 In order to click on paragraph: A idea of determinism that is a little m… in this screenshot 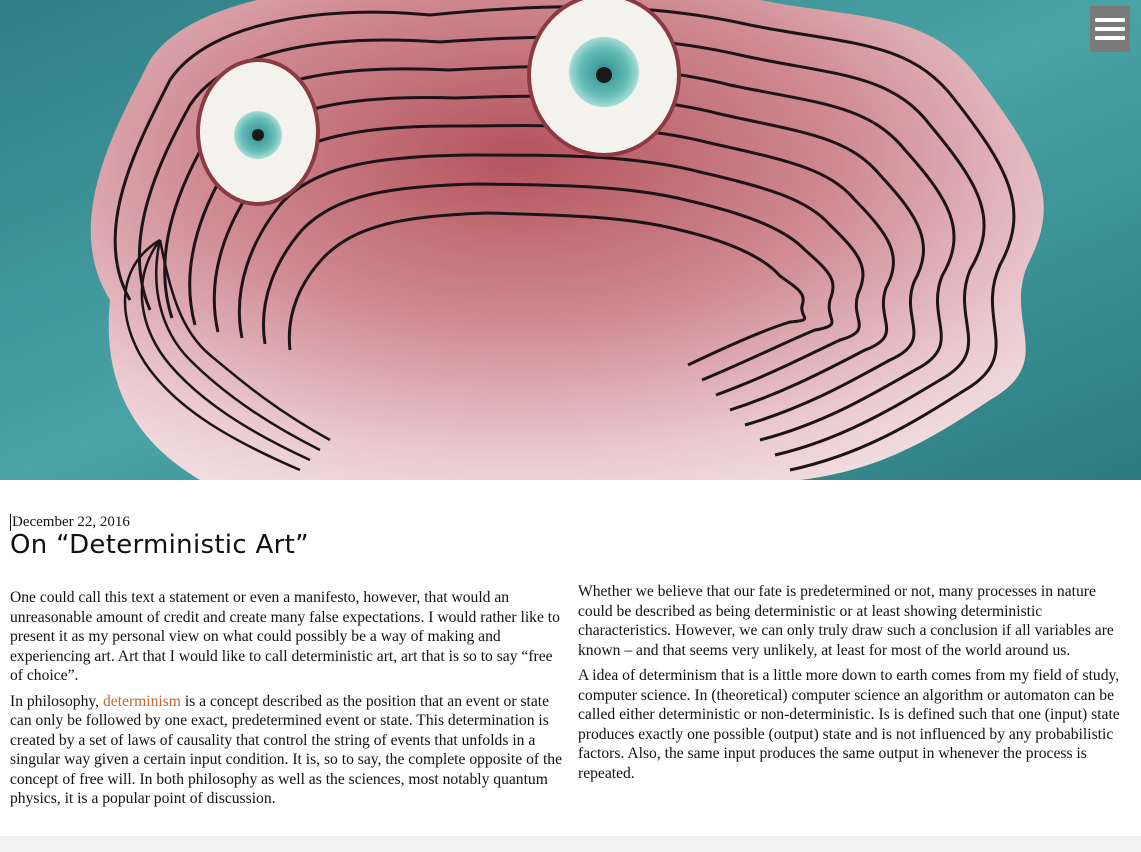, I will do `click(849, 724)`.